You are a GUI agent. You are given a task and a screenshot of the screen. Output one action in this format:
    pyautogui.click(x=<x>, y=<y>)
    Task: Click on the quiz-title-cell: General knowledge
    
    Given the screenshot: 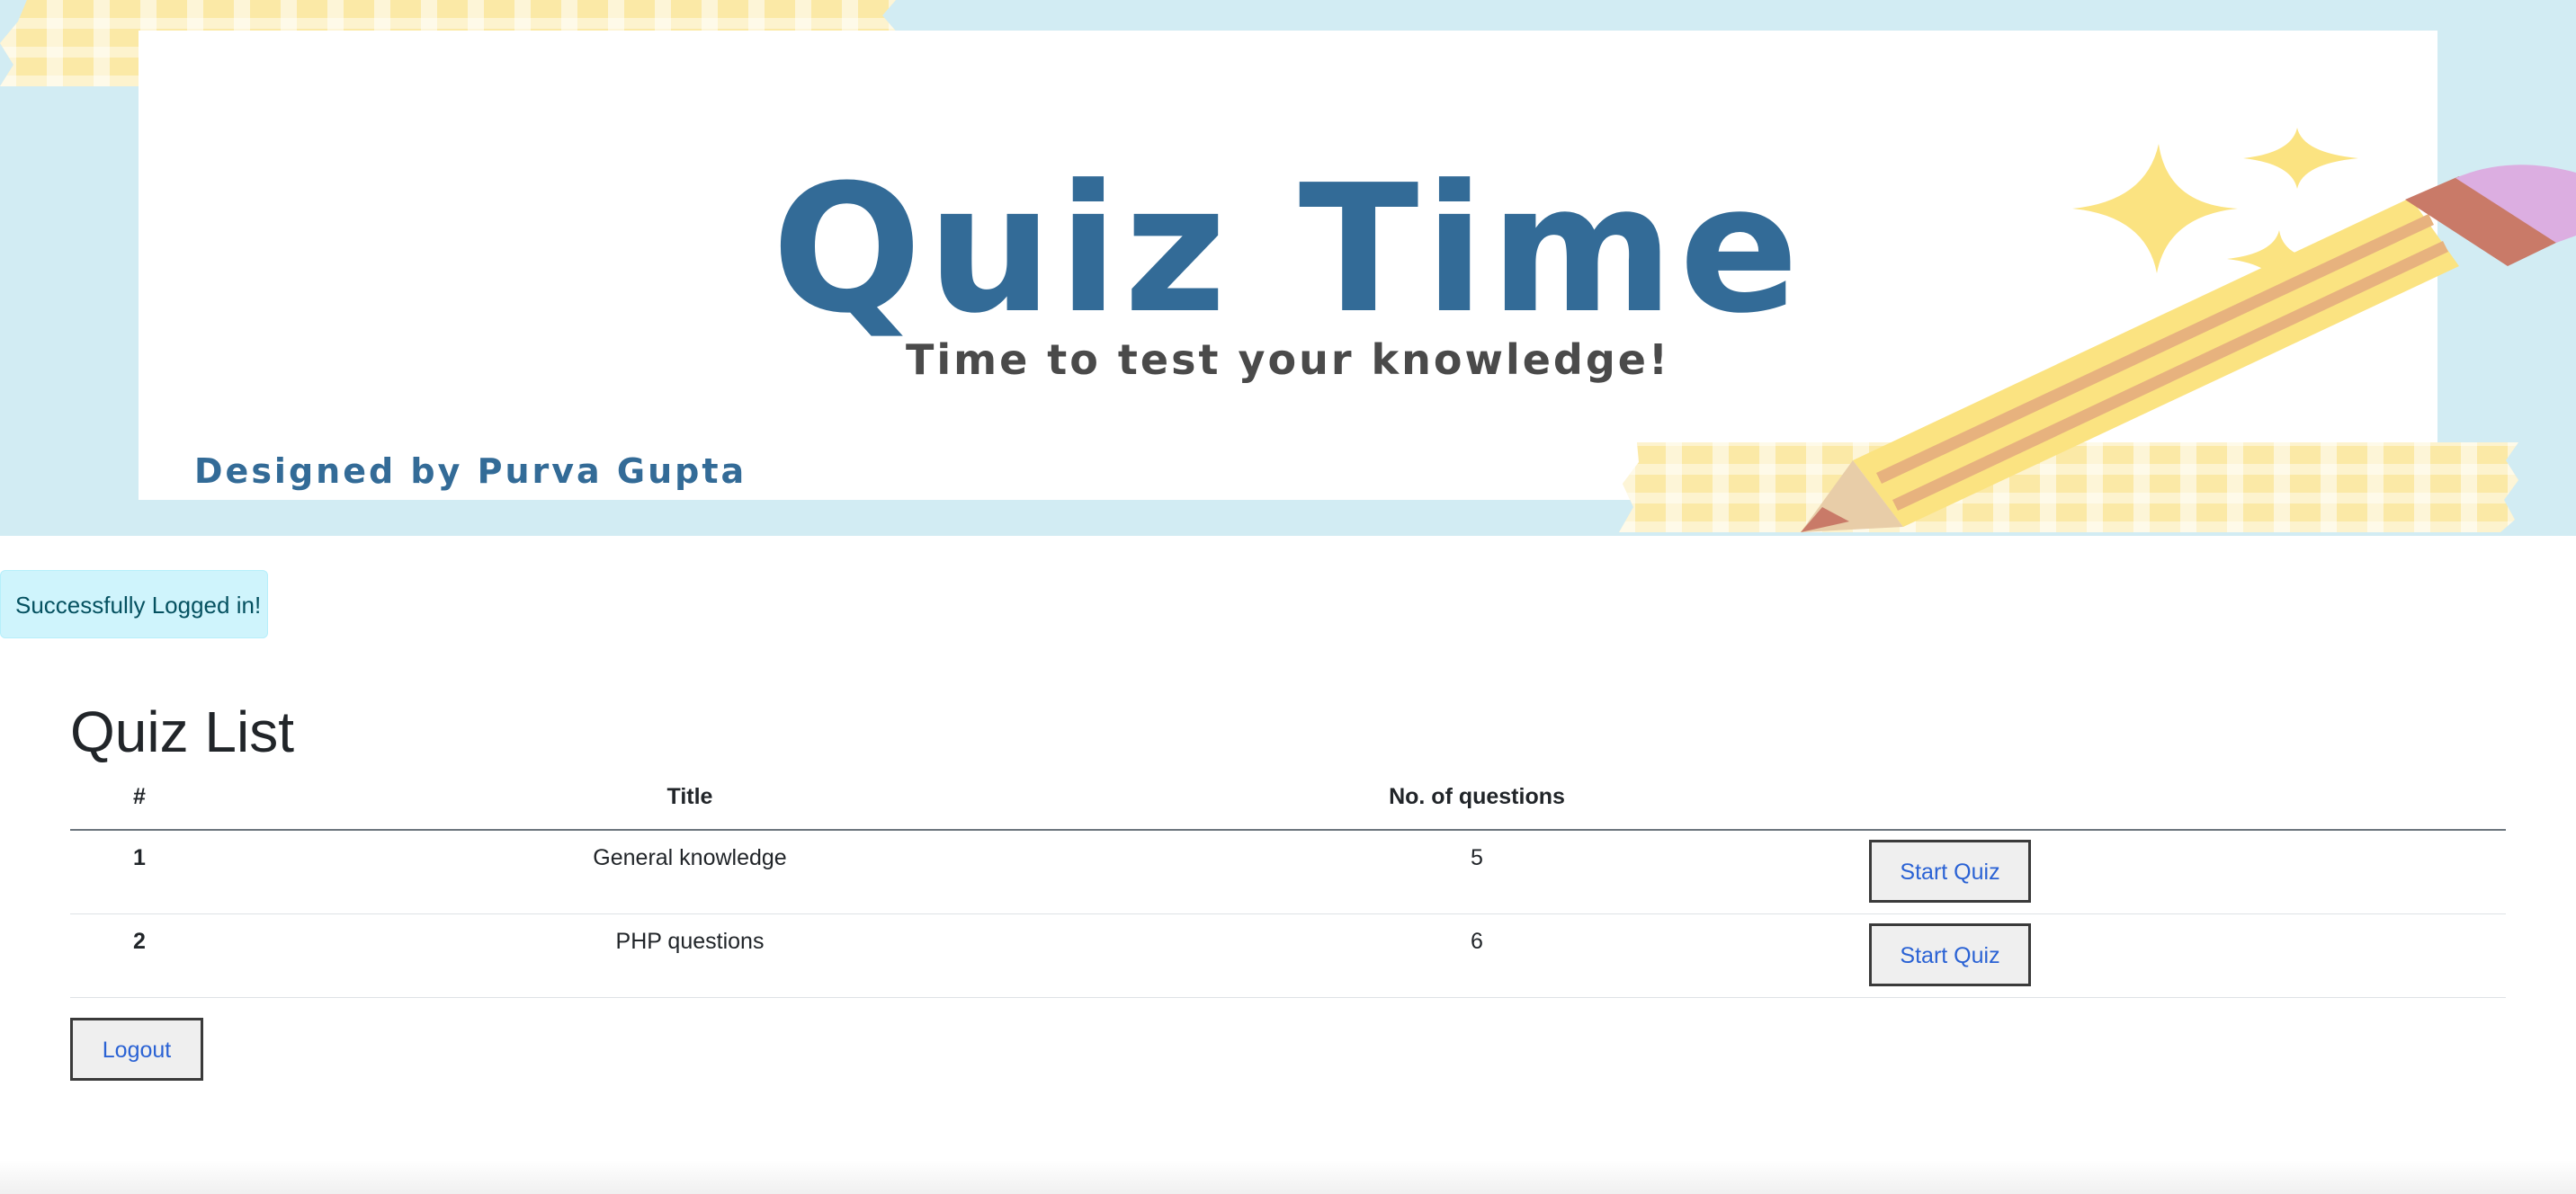 What is the action you would take?
    pyautogui.click(x=690, y=872)
    